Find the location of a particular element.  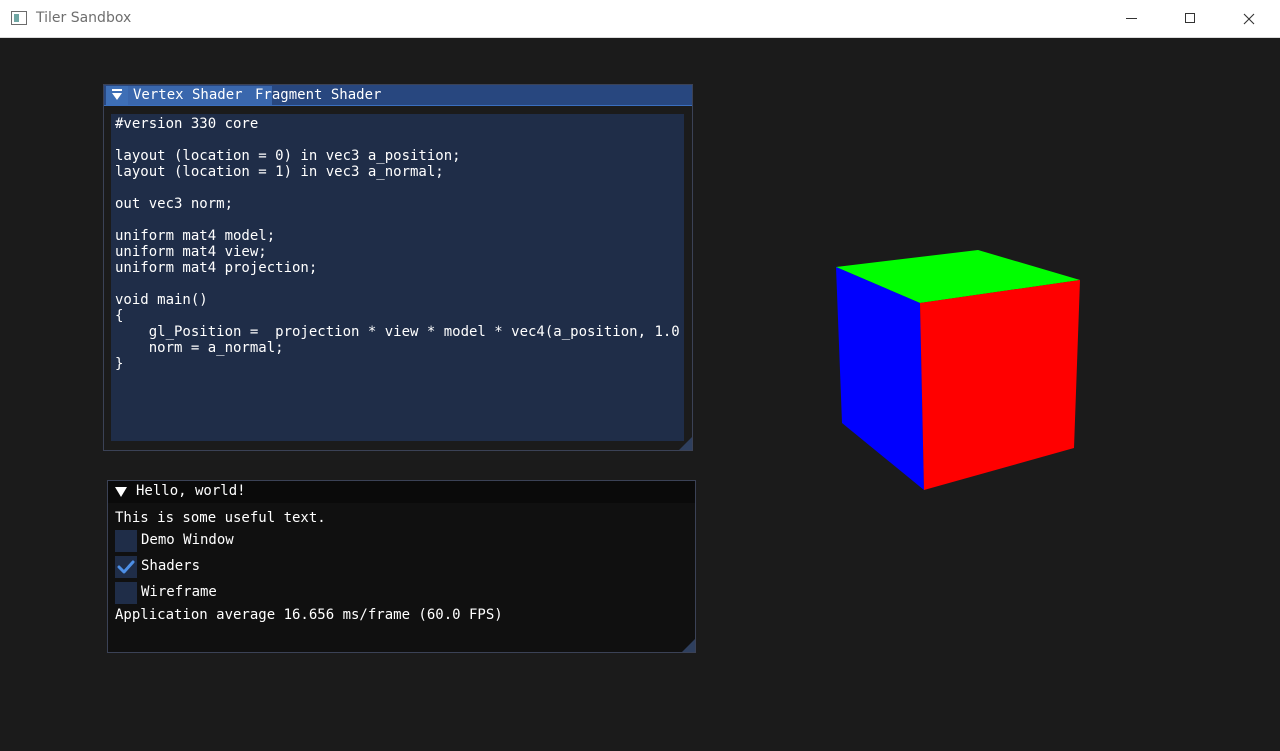

close-icon is located at coordinates (1249, 19).